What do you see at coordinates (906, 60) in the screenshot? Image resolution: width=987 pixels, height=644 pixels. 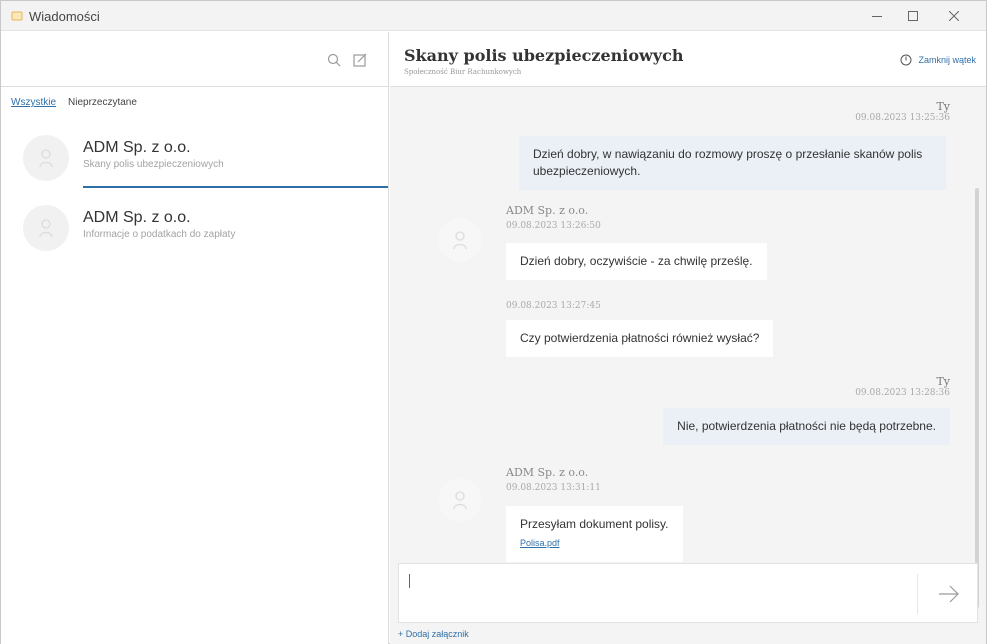 I see `power-icon` at bounding box center [906, 60].